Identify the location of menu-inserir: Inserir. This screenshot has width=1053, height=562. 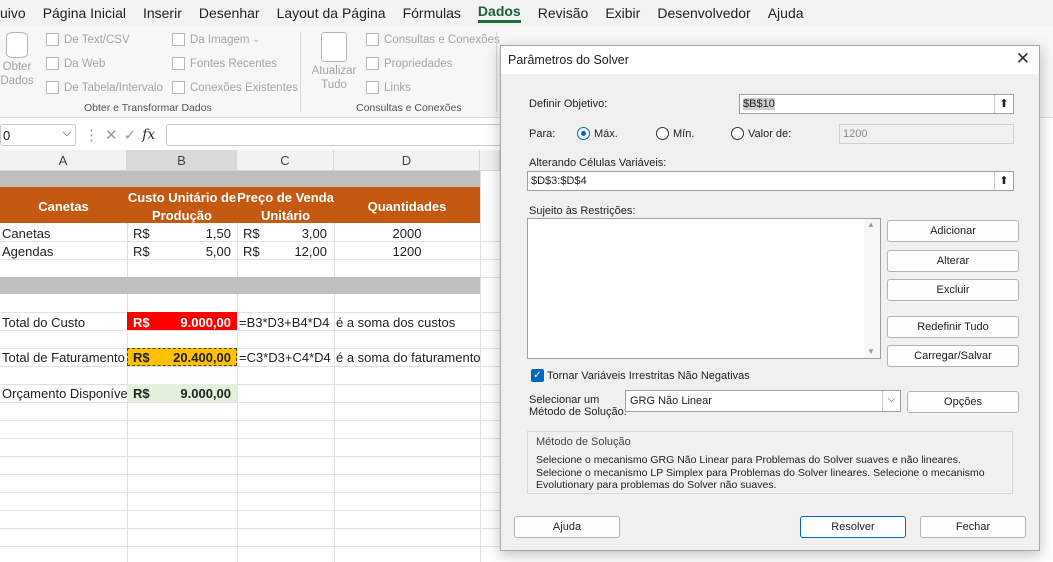
(162, 13).